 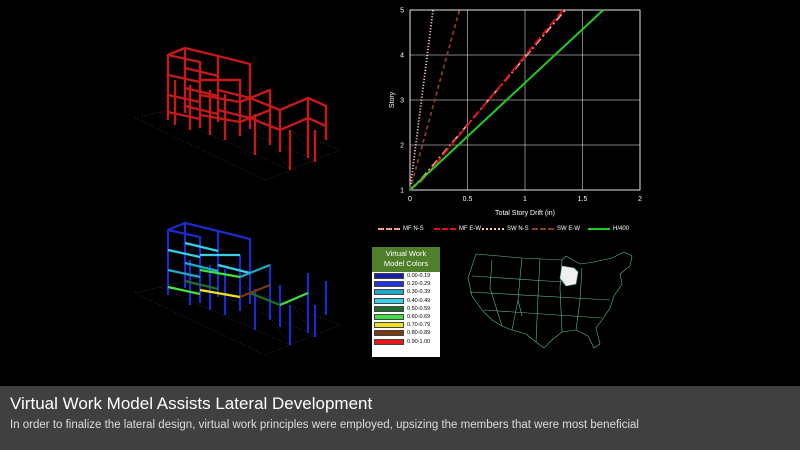 What do you see at coordinates (402, 146) in the screenshot?
I see `y-tick-label: 2` at bounding box center [402, 146].